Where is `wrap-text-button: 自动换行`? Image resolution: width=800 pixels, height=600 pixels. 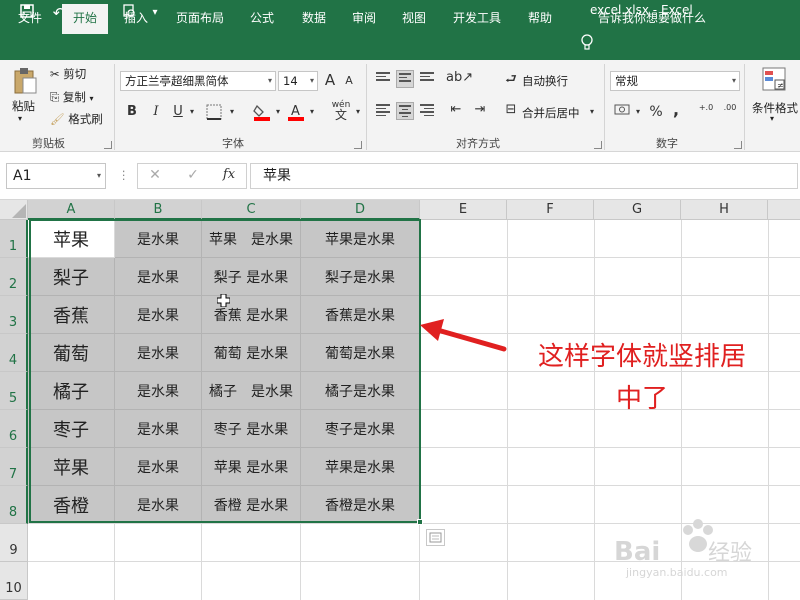 wrap-text-button: 自动换行 is located at coordinates (545, 81).